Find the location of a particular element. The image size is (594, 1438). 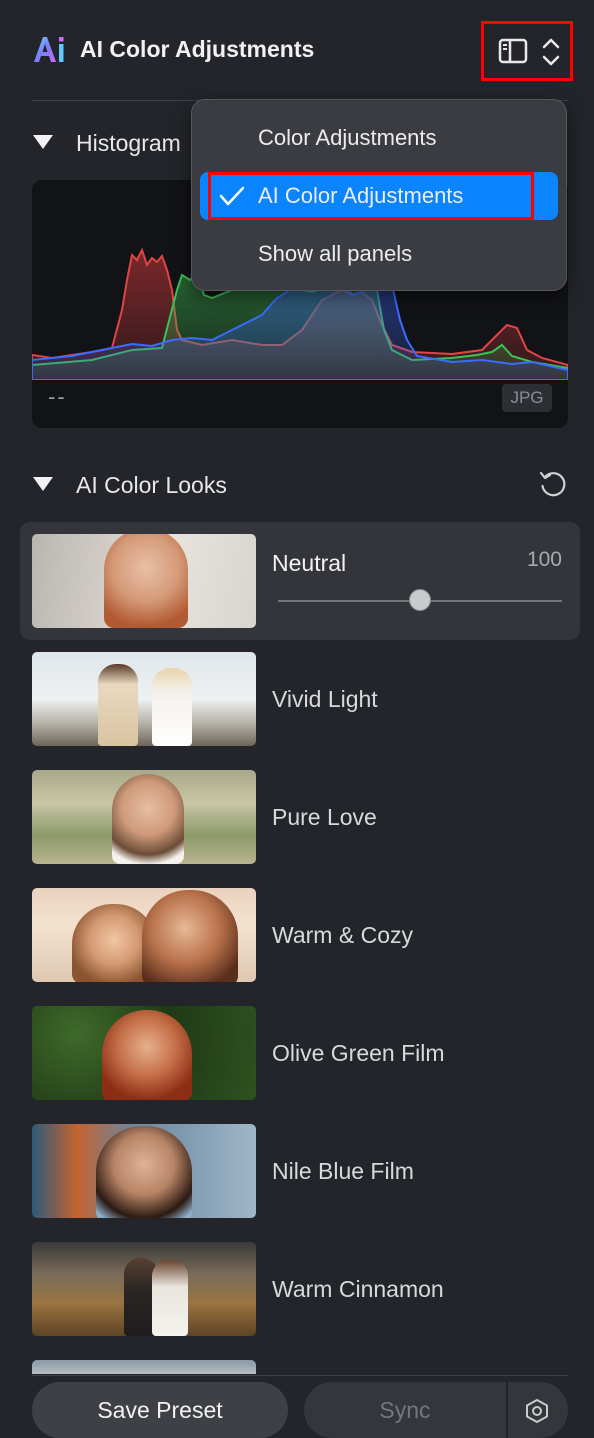

looks-section-title: AI Color Looks is located at coordinates (151, 485).